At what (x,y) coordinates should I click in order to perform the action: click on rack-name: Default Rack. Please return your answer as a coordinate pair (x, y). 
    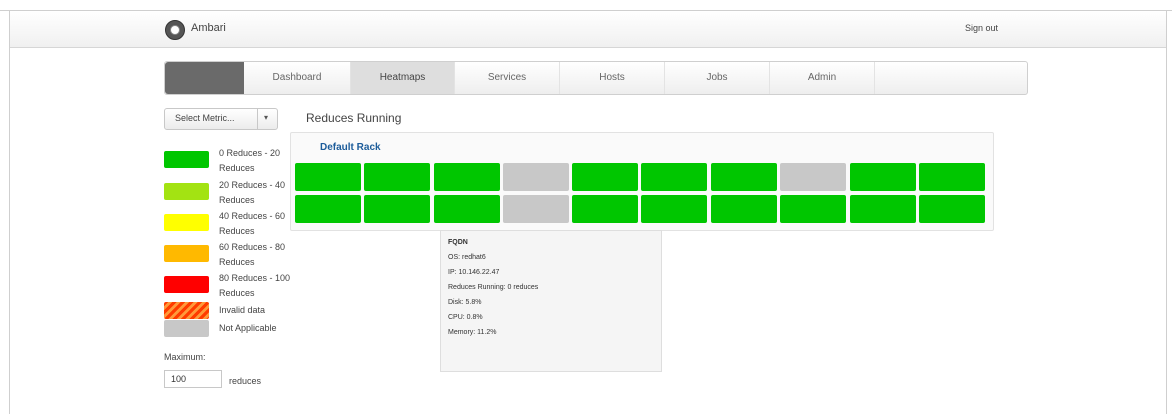
    Looking at the image, I should click on (350, 147).